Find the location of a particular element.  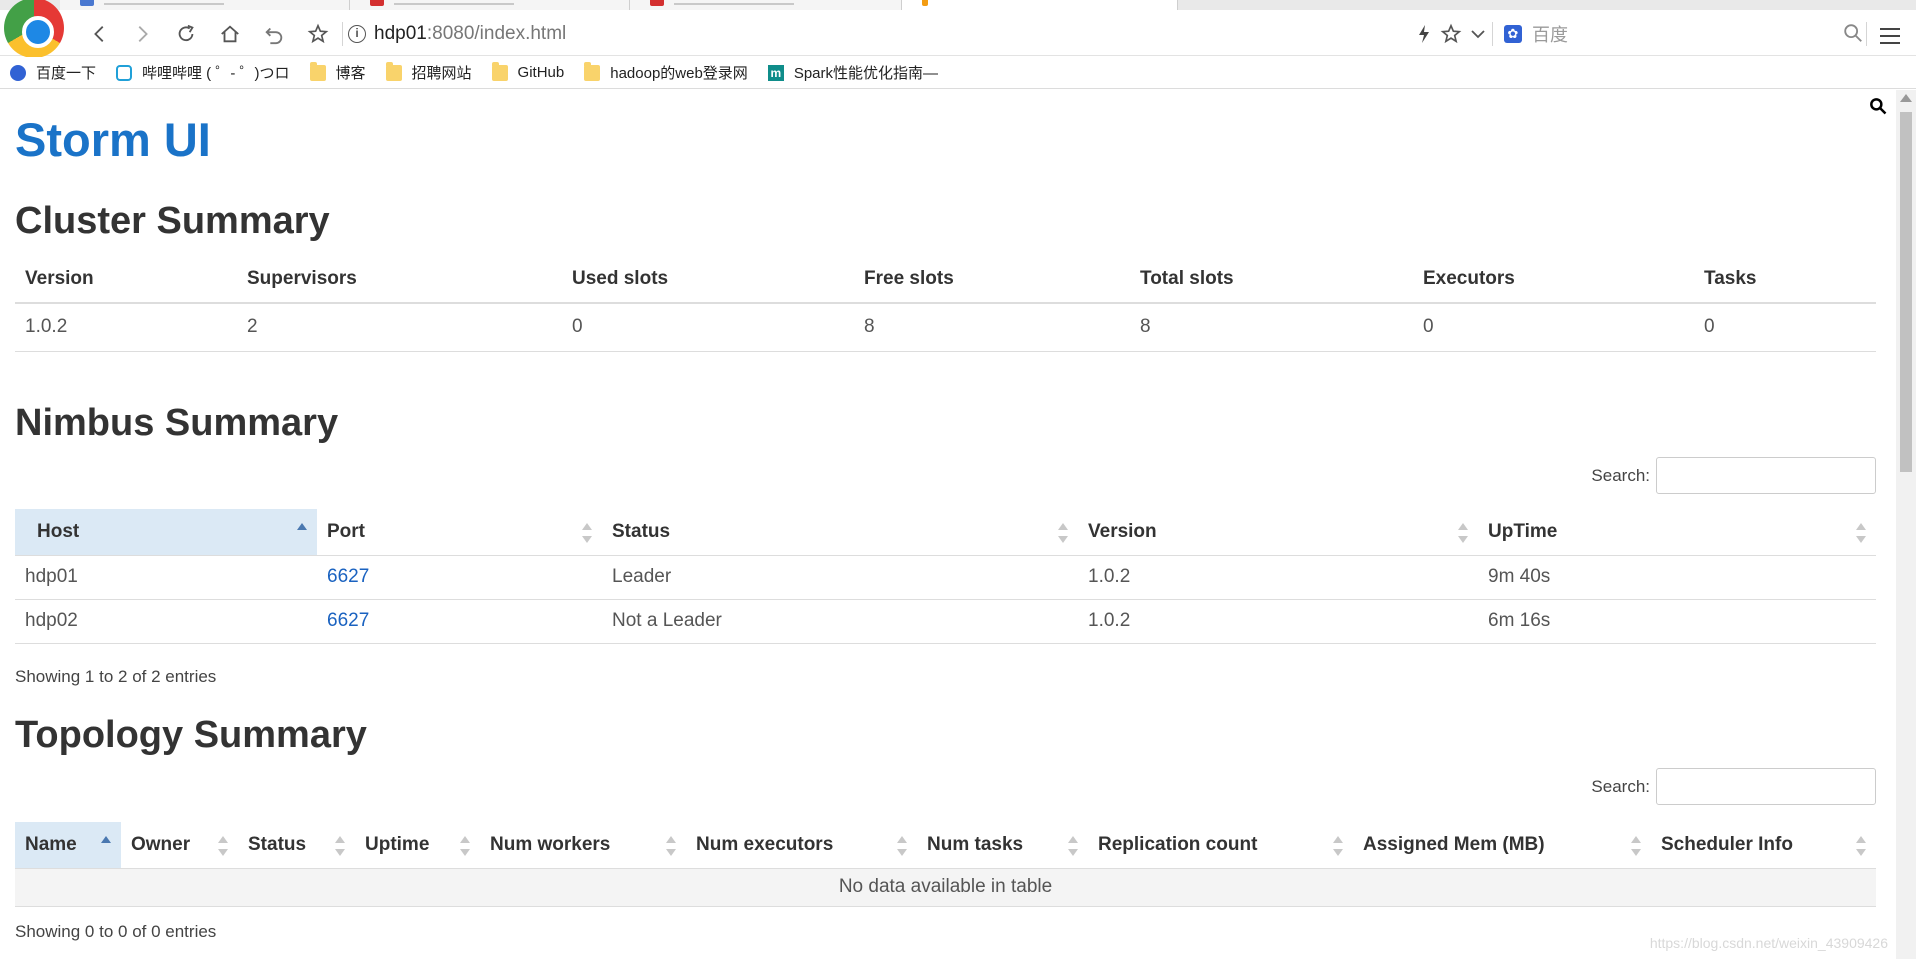

star-outline-icon is located at coordinates (1451, 34).